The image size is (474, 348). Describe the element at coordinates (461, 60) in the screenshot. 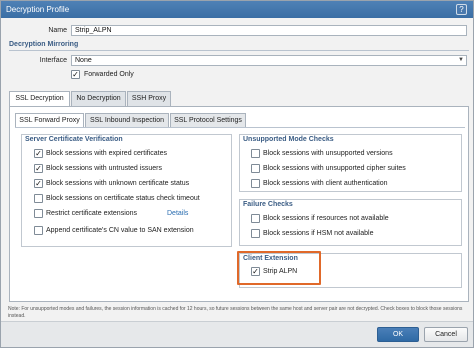

I see `chevron-down-icon: ▼` at that location.